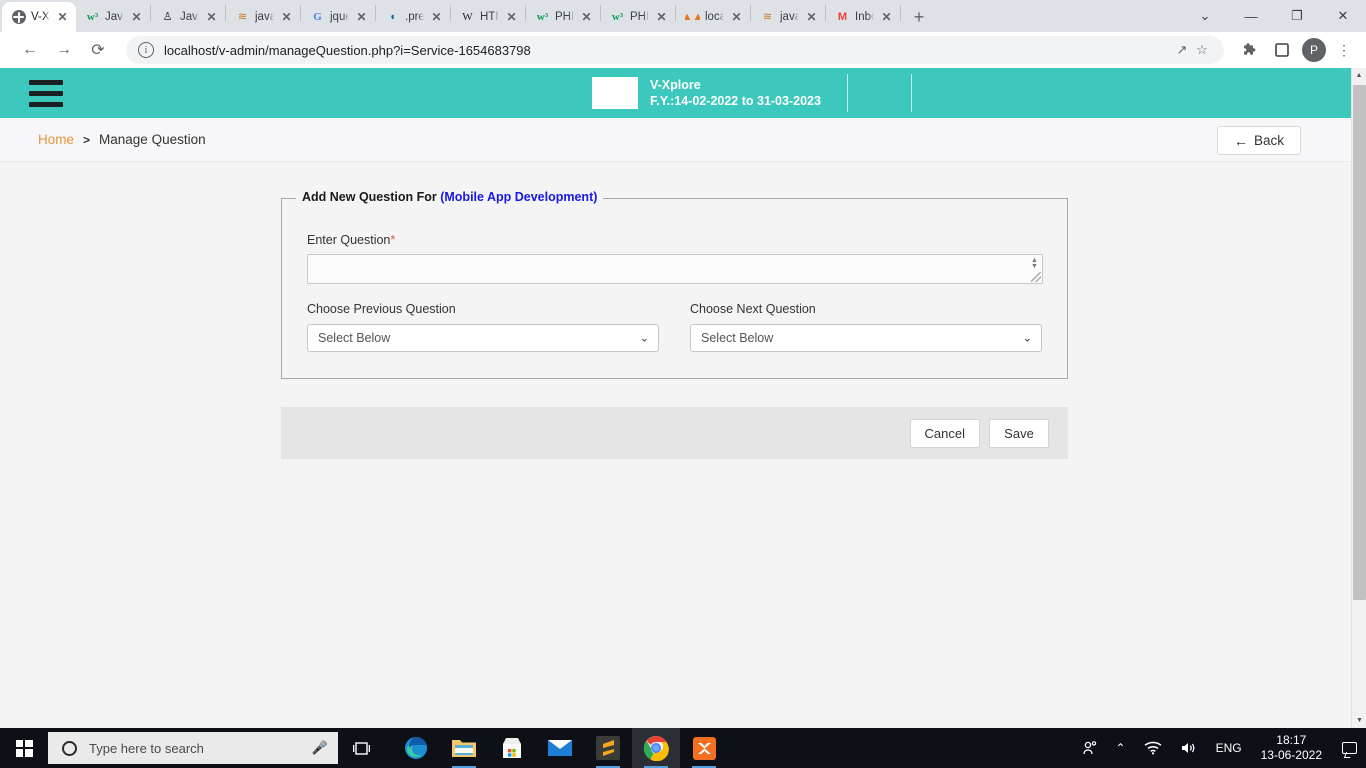 This screenshot has height=768, width=1366. What do you see at coordinates (900, 12) in the screenshot?
I see `tab-separator` at bounding box center [900, 12].